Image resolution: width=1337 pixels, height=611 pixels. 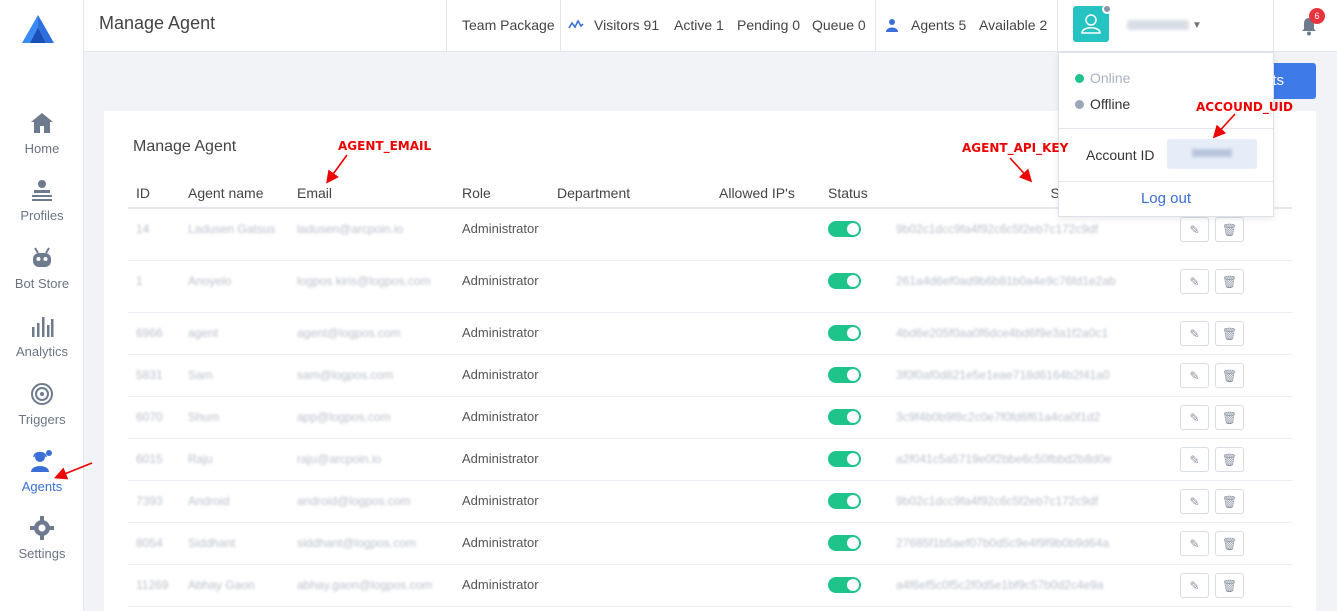 I want to click on pending-count: Pending 0, so click(x=769, y=25).